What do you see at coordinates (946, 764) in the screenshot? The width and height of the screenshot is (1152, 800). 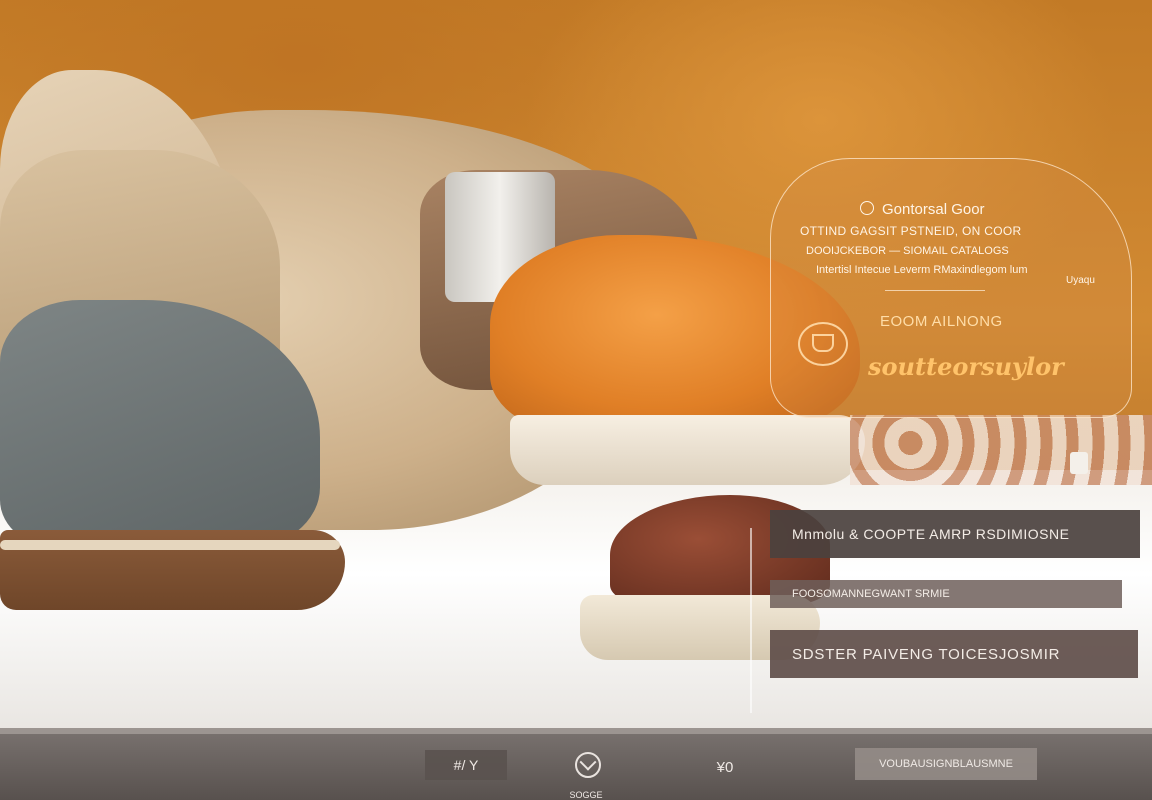 I see `bottom-wide-button: VOUBAUSIGNBLAUSMNE` at bounding box center [946, 764].